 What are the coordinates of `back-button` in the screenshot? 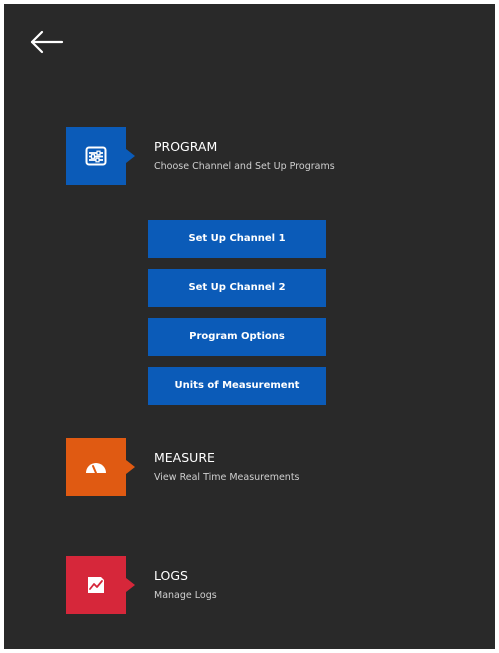 It's located at (48, 45).